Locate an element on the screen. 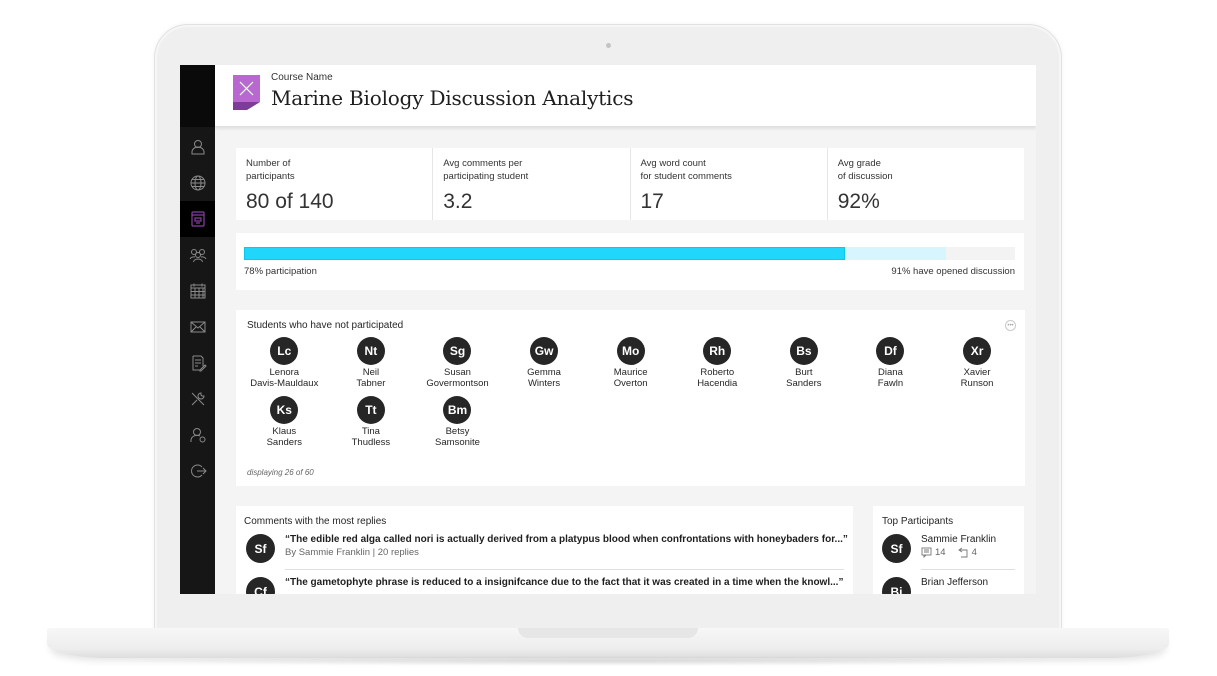 The image size is (1217, 676). close-icon is located at coordinates (246, 88).